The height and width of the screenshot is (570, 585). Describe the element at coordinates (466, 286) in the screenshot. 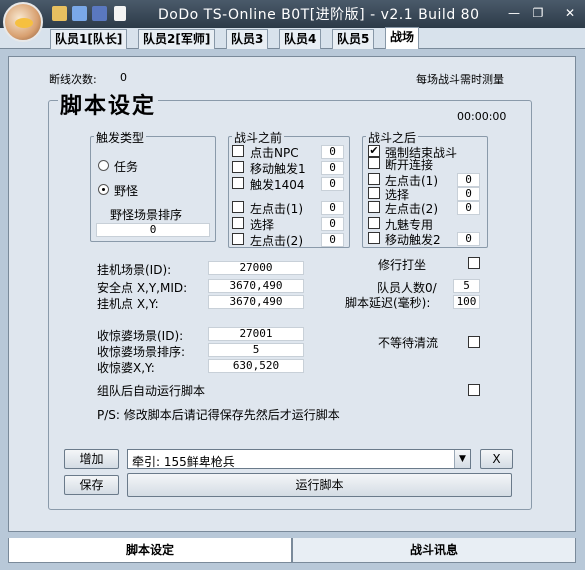

I see `team-count-field: 5` at that location.